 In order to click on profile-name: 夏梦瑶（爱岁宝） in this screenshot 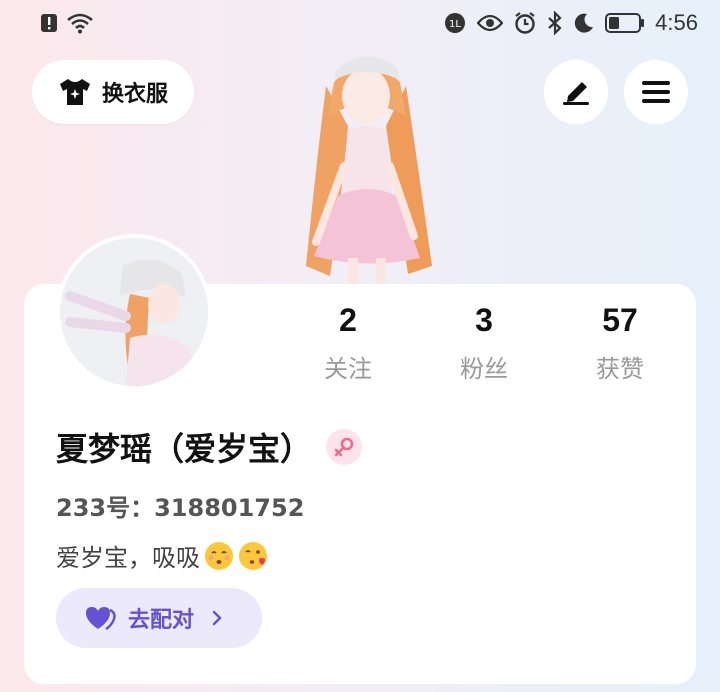, I will do `click(184, 449)`.